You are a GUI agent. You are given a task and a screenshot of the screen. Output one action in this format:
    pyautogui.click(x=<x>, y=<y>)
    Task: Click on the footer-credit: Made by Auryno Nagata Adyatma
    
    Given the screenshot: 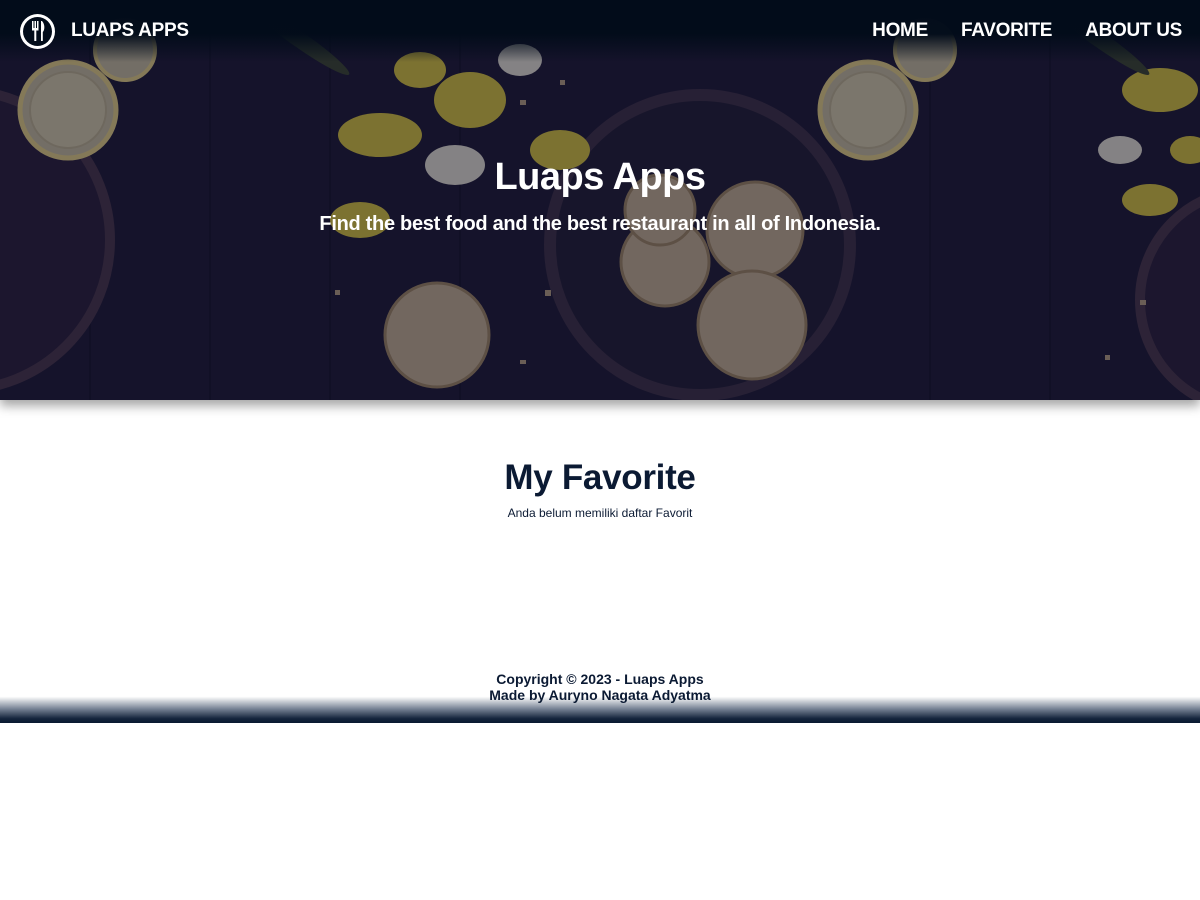 What is the action you would take?
    pyautogui.click(x=600, y=695)
    